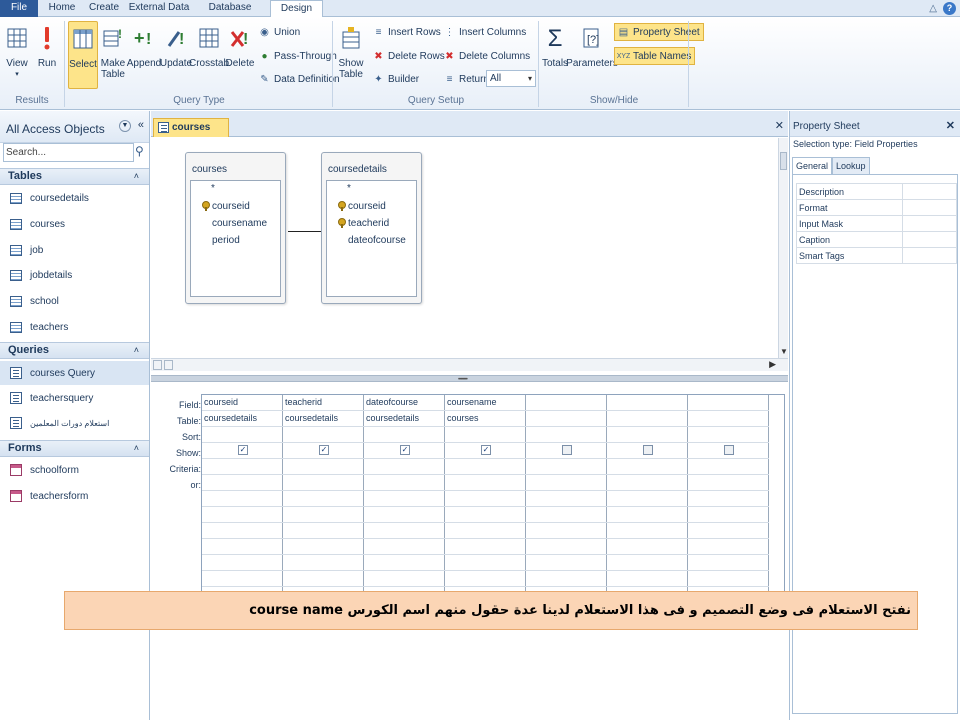  Describe the element at coordinates (55, 129) in the screenshot. I see `nav-title: All Access Objects` at that location.